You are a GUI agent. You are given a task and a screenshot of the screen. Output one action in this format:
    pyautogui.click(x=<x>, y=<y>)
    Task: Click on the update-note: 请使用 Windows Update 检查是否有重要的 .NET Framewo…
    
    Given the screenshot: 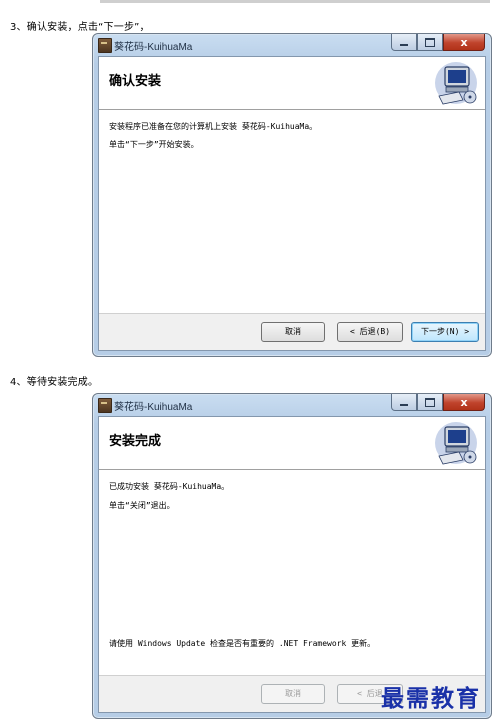 What is the action you would take?
    pyautogui.click(x=242, y=643)
    